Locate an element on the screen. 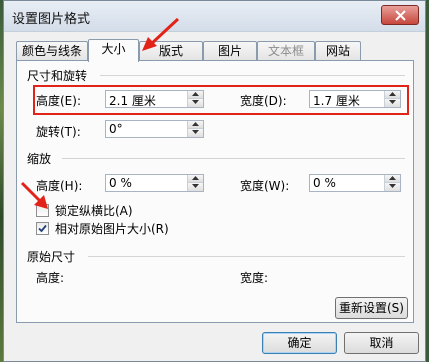  rotate-value: 0° is located at coordinates (116, 129).